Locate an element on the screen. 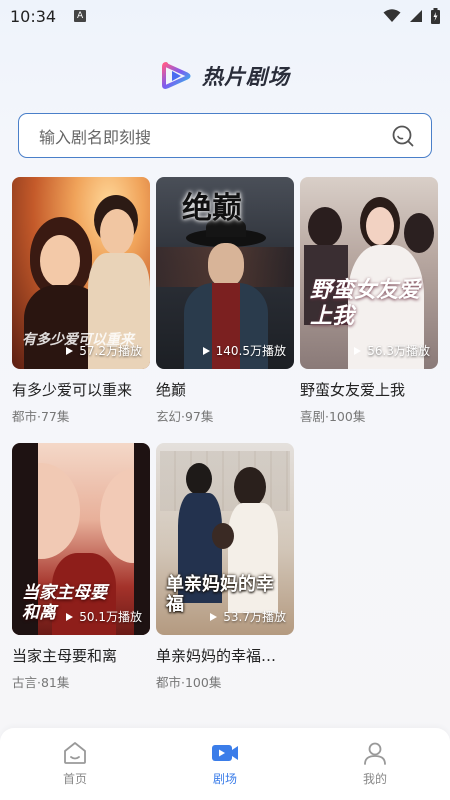 The width and height of the screenshot is (450, 800). tab-mine: 我的 is located at coordinates (375, 764).